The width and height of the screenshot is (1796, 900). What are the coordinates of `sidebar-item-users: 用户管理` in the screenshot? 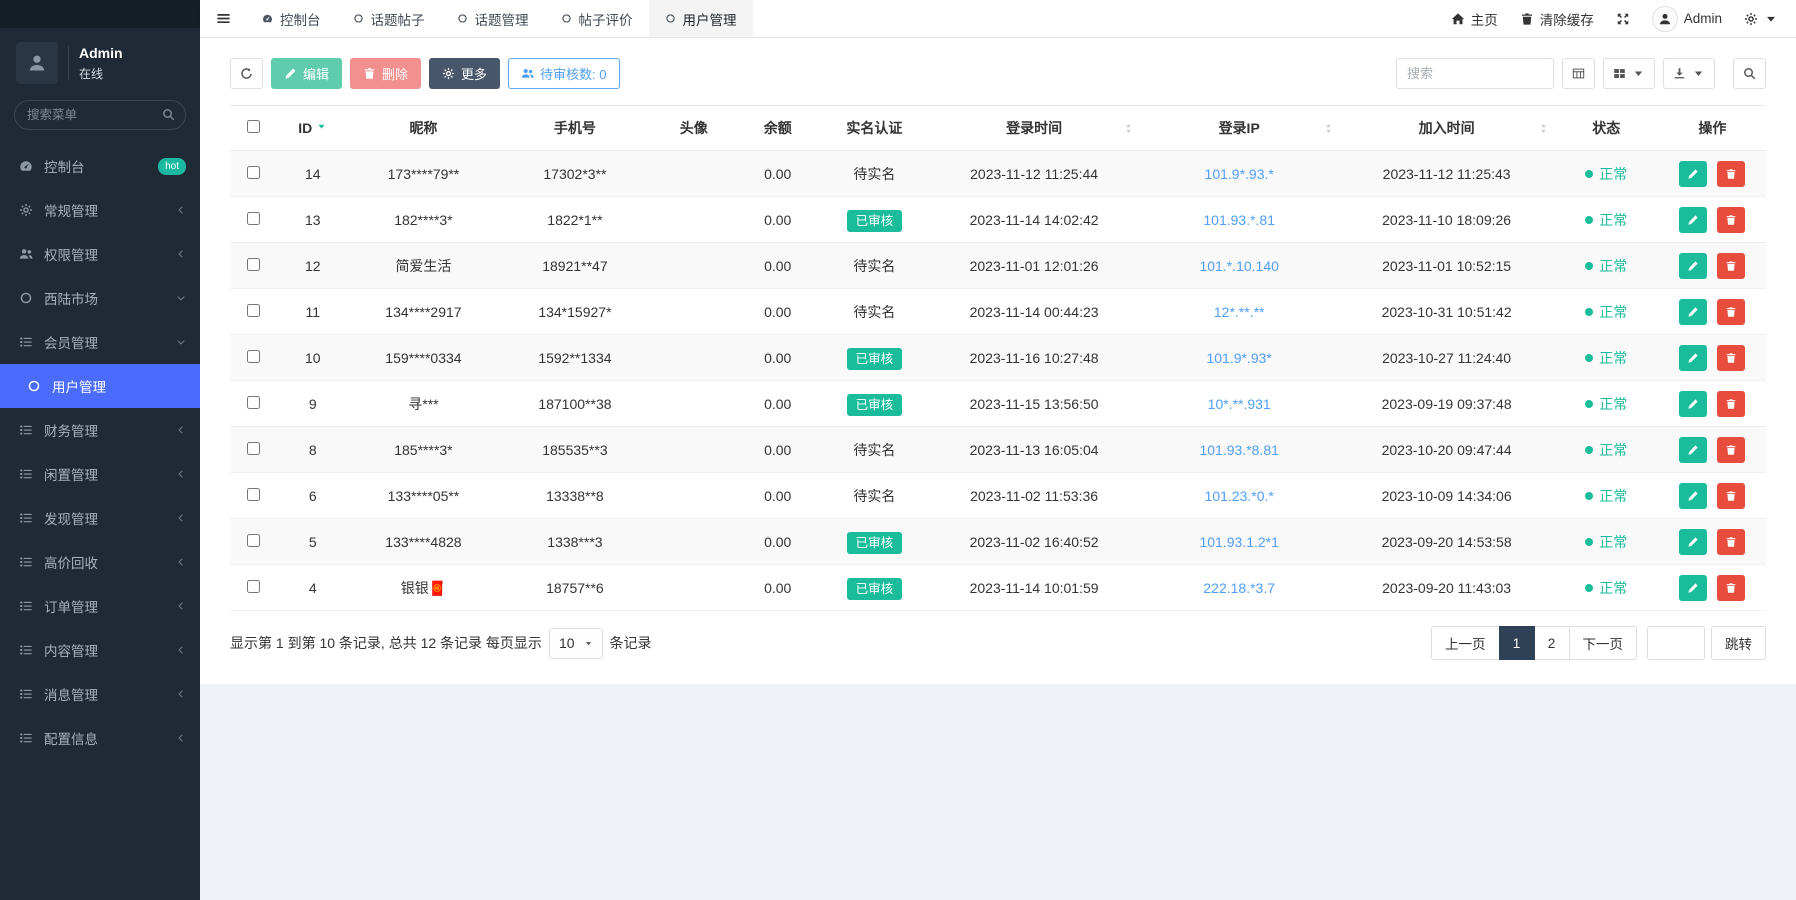 It's located at (100, 386).